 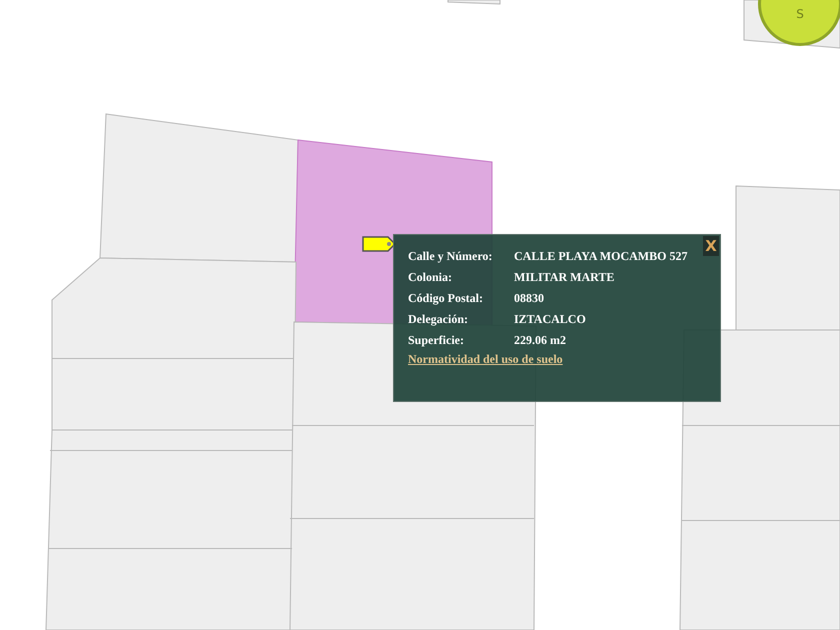 What do you see at coordinates (436, 340) in the screenshot?
I see `field-label: Superficie:` at bounding box center [436, 340].